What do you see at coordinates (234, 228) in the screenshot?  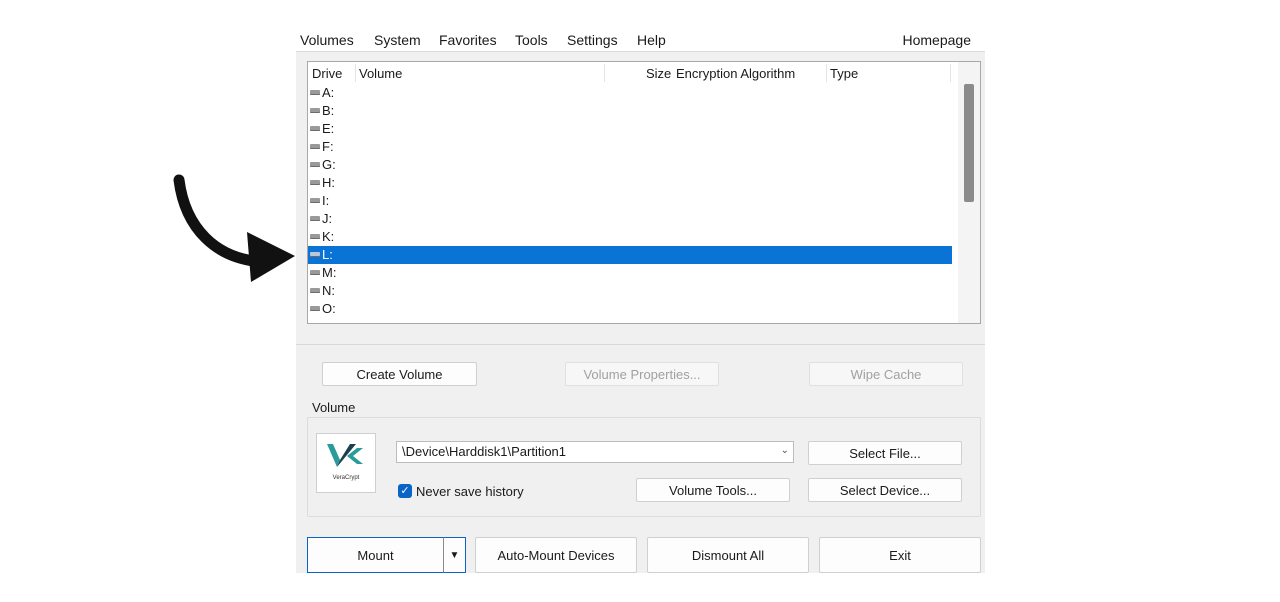 I see `curved-arrow-icon` at bounding box center [234, 228].